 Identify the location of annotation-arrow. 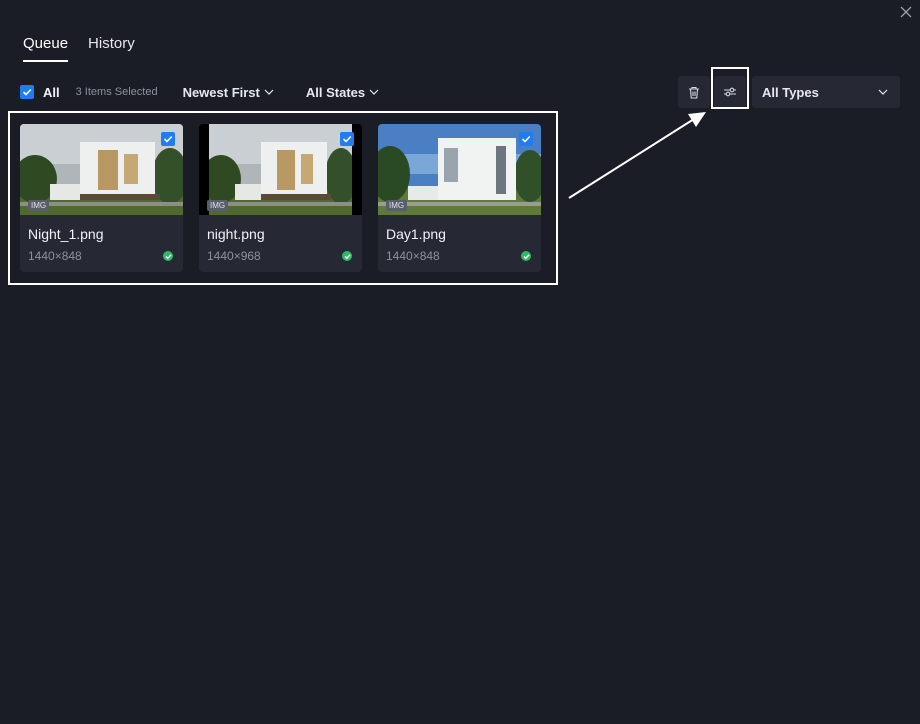
(637, 155).